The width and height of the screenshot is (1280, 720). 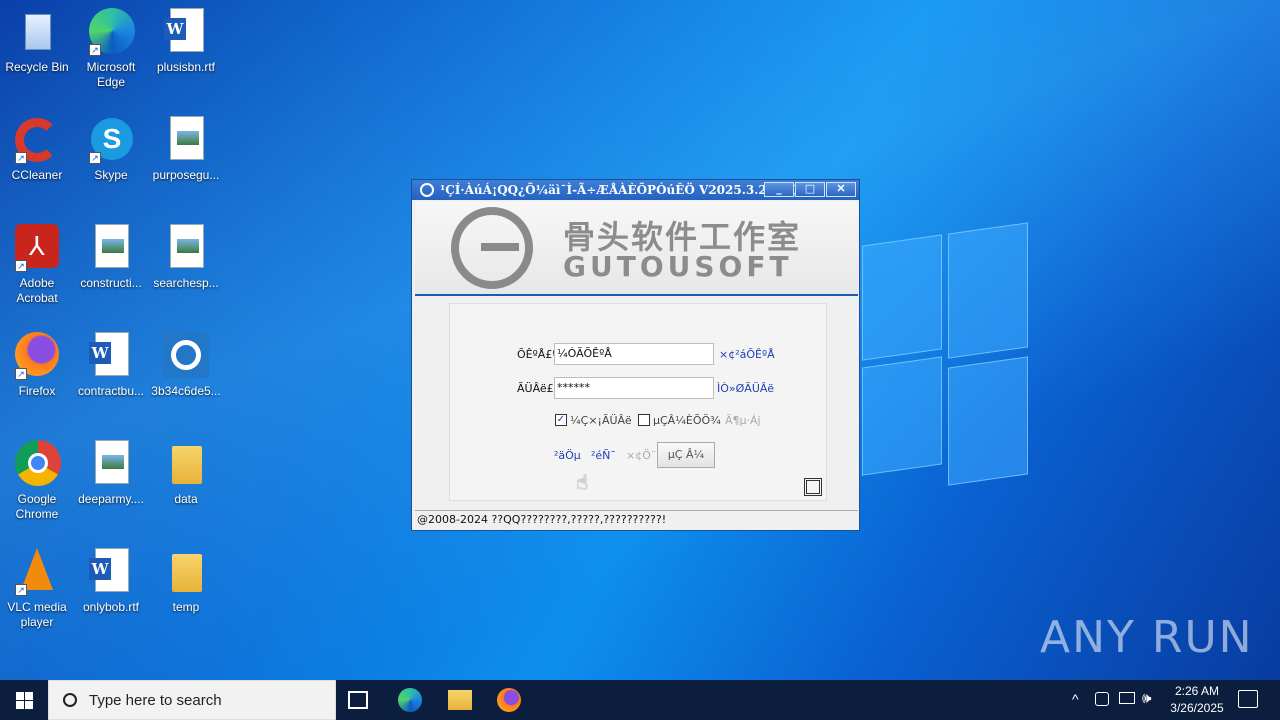 What do you see at coordinates (745, 388) in the screenshot?
I see `forgot-password-link: ÌÒ»ØÃÜÂë` at bounding box center [745, 388].